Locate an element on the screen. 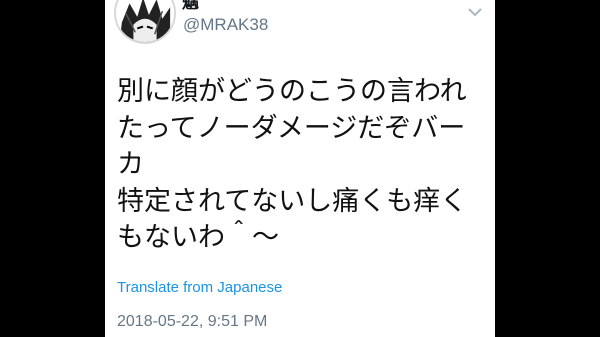 The height and width of the screenshot is (337, 600). avatar is located at coordinates (145, 22).